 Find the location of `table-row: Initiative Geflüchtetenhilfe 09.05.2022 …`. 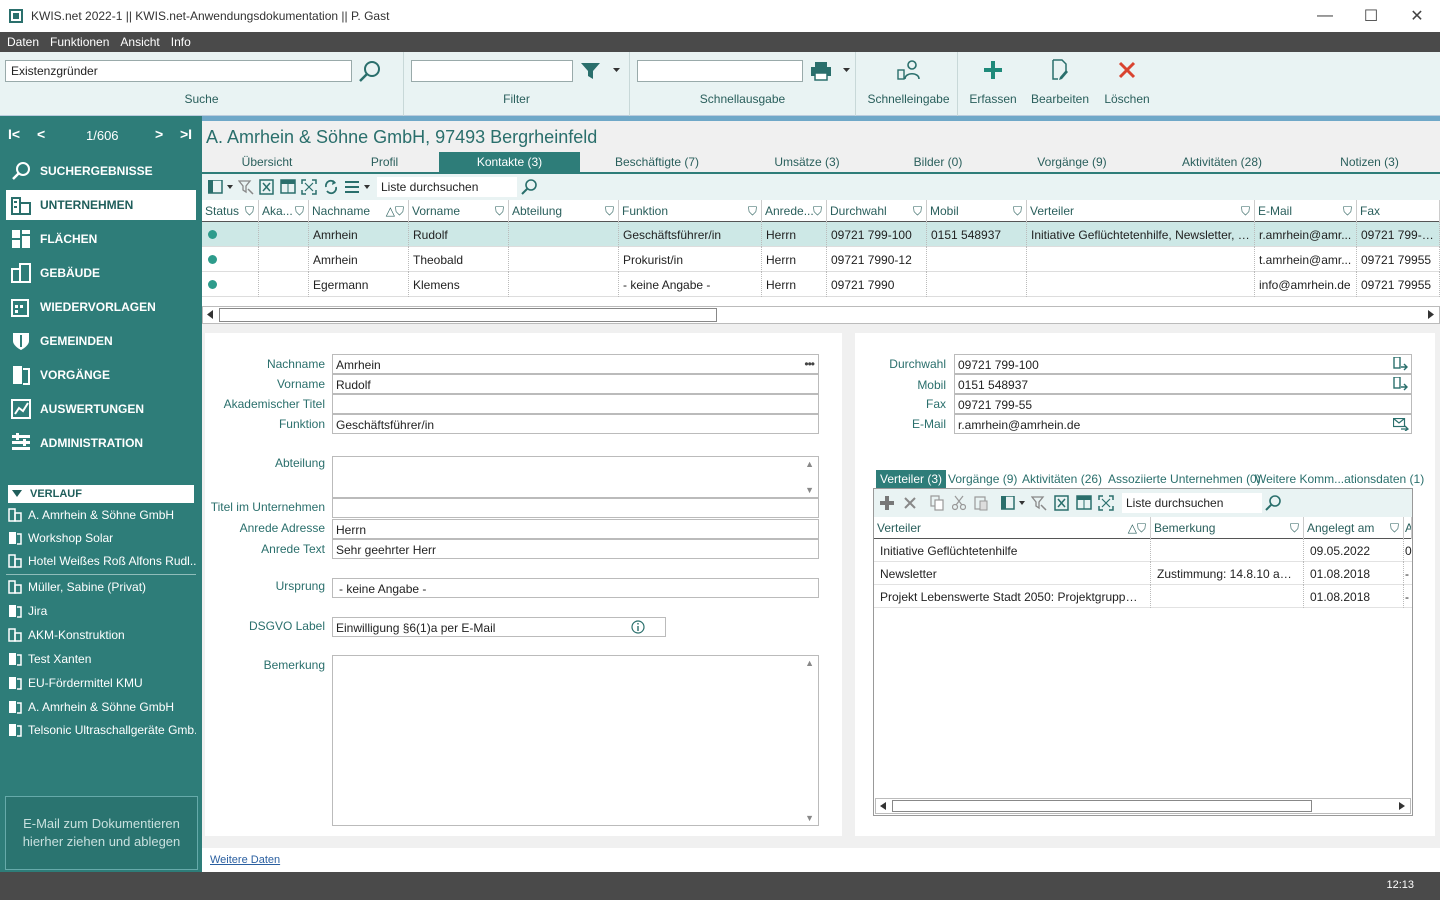

table-row: Initiative Geflüchtetenhilfe 09.05.2022 … is located at coordinates (1143, 550).